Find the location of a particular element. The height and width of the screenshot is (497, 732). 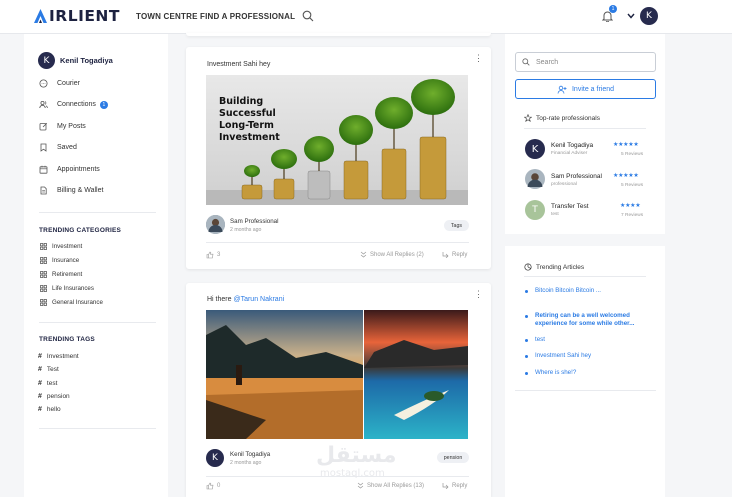

logo: IRLIENT is located at coordinates (76, 16).